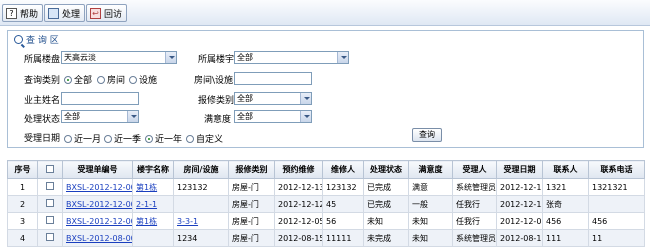  I want to click on date-custom-radio: 自定义, so click(204, 138).